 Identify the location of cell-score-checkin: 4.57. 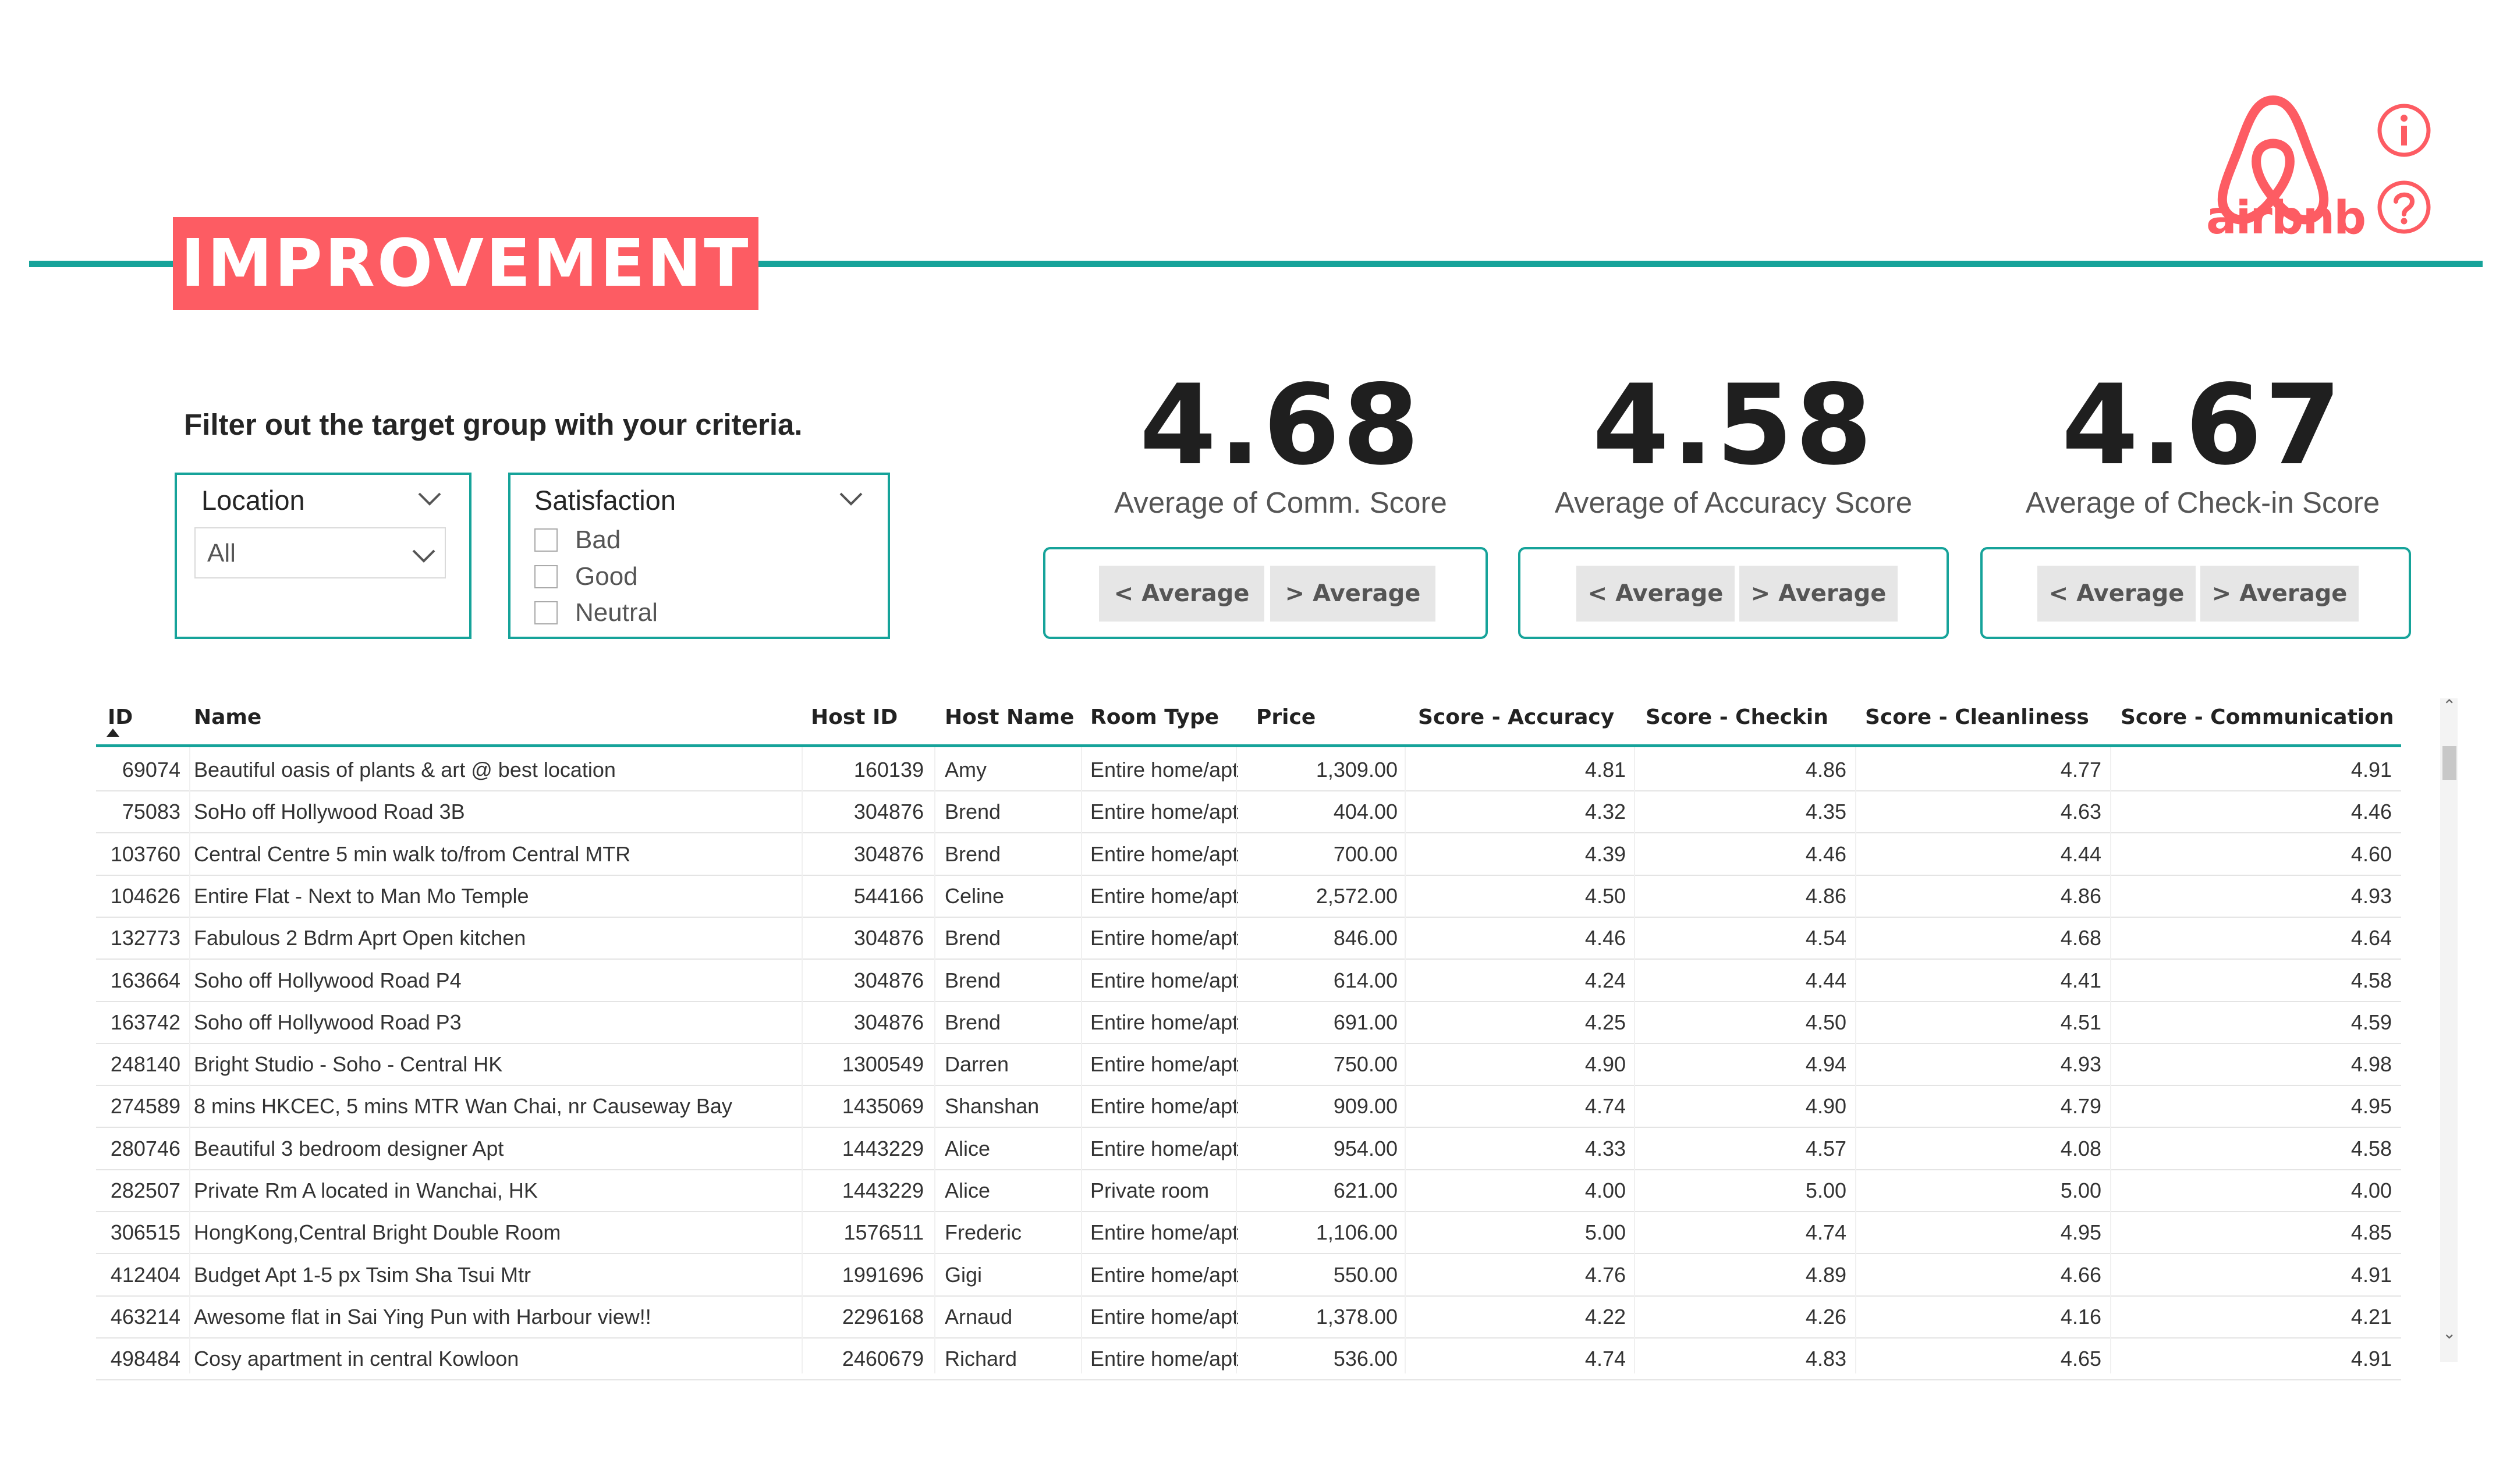
(1825, 1148).